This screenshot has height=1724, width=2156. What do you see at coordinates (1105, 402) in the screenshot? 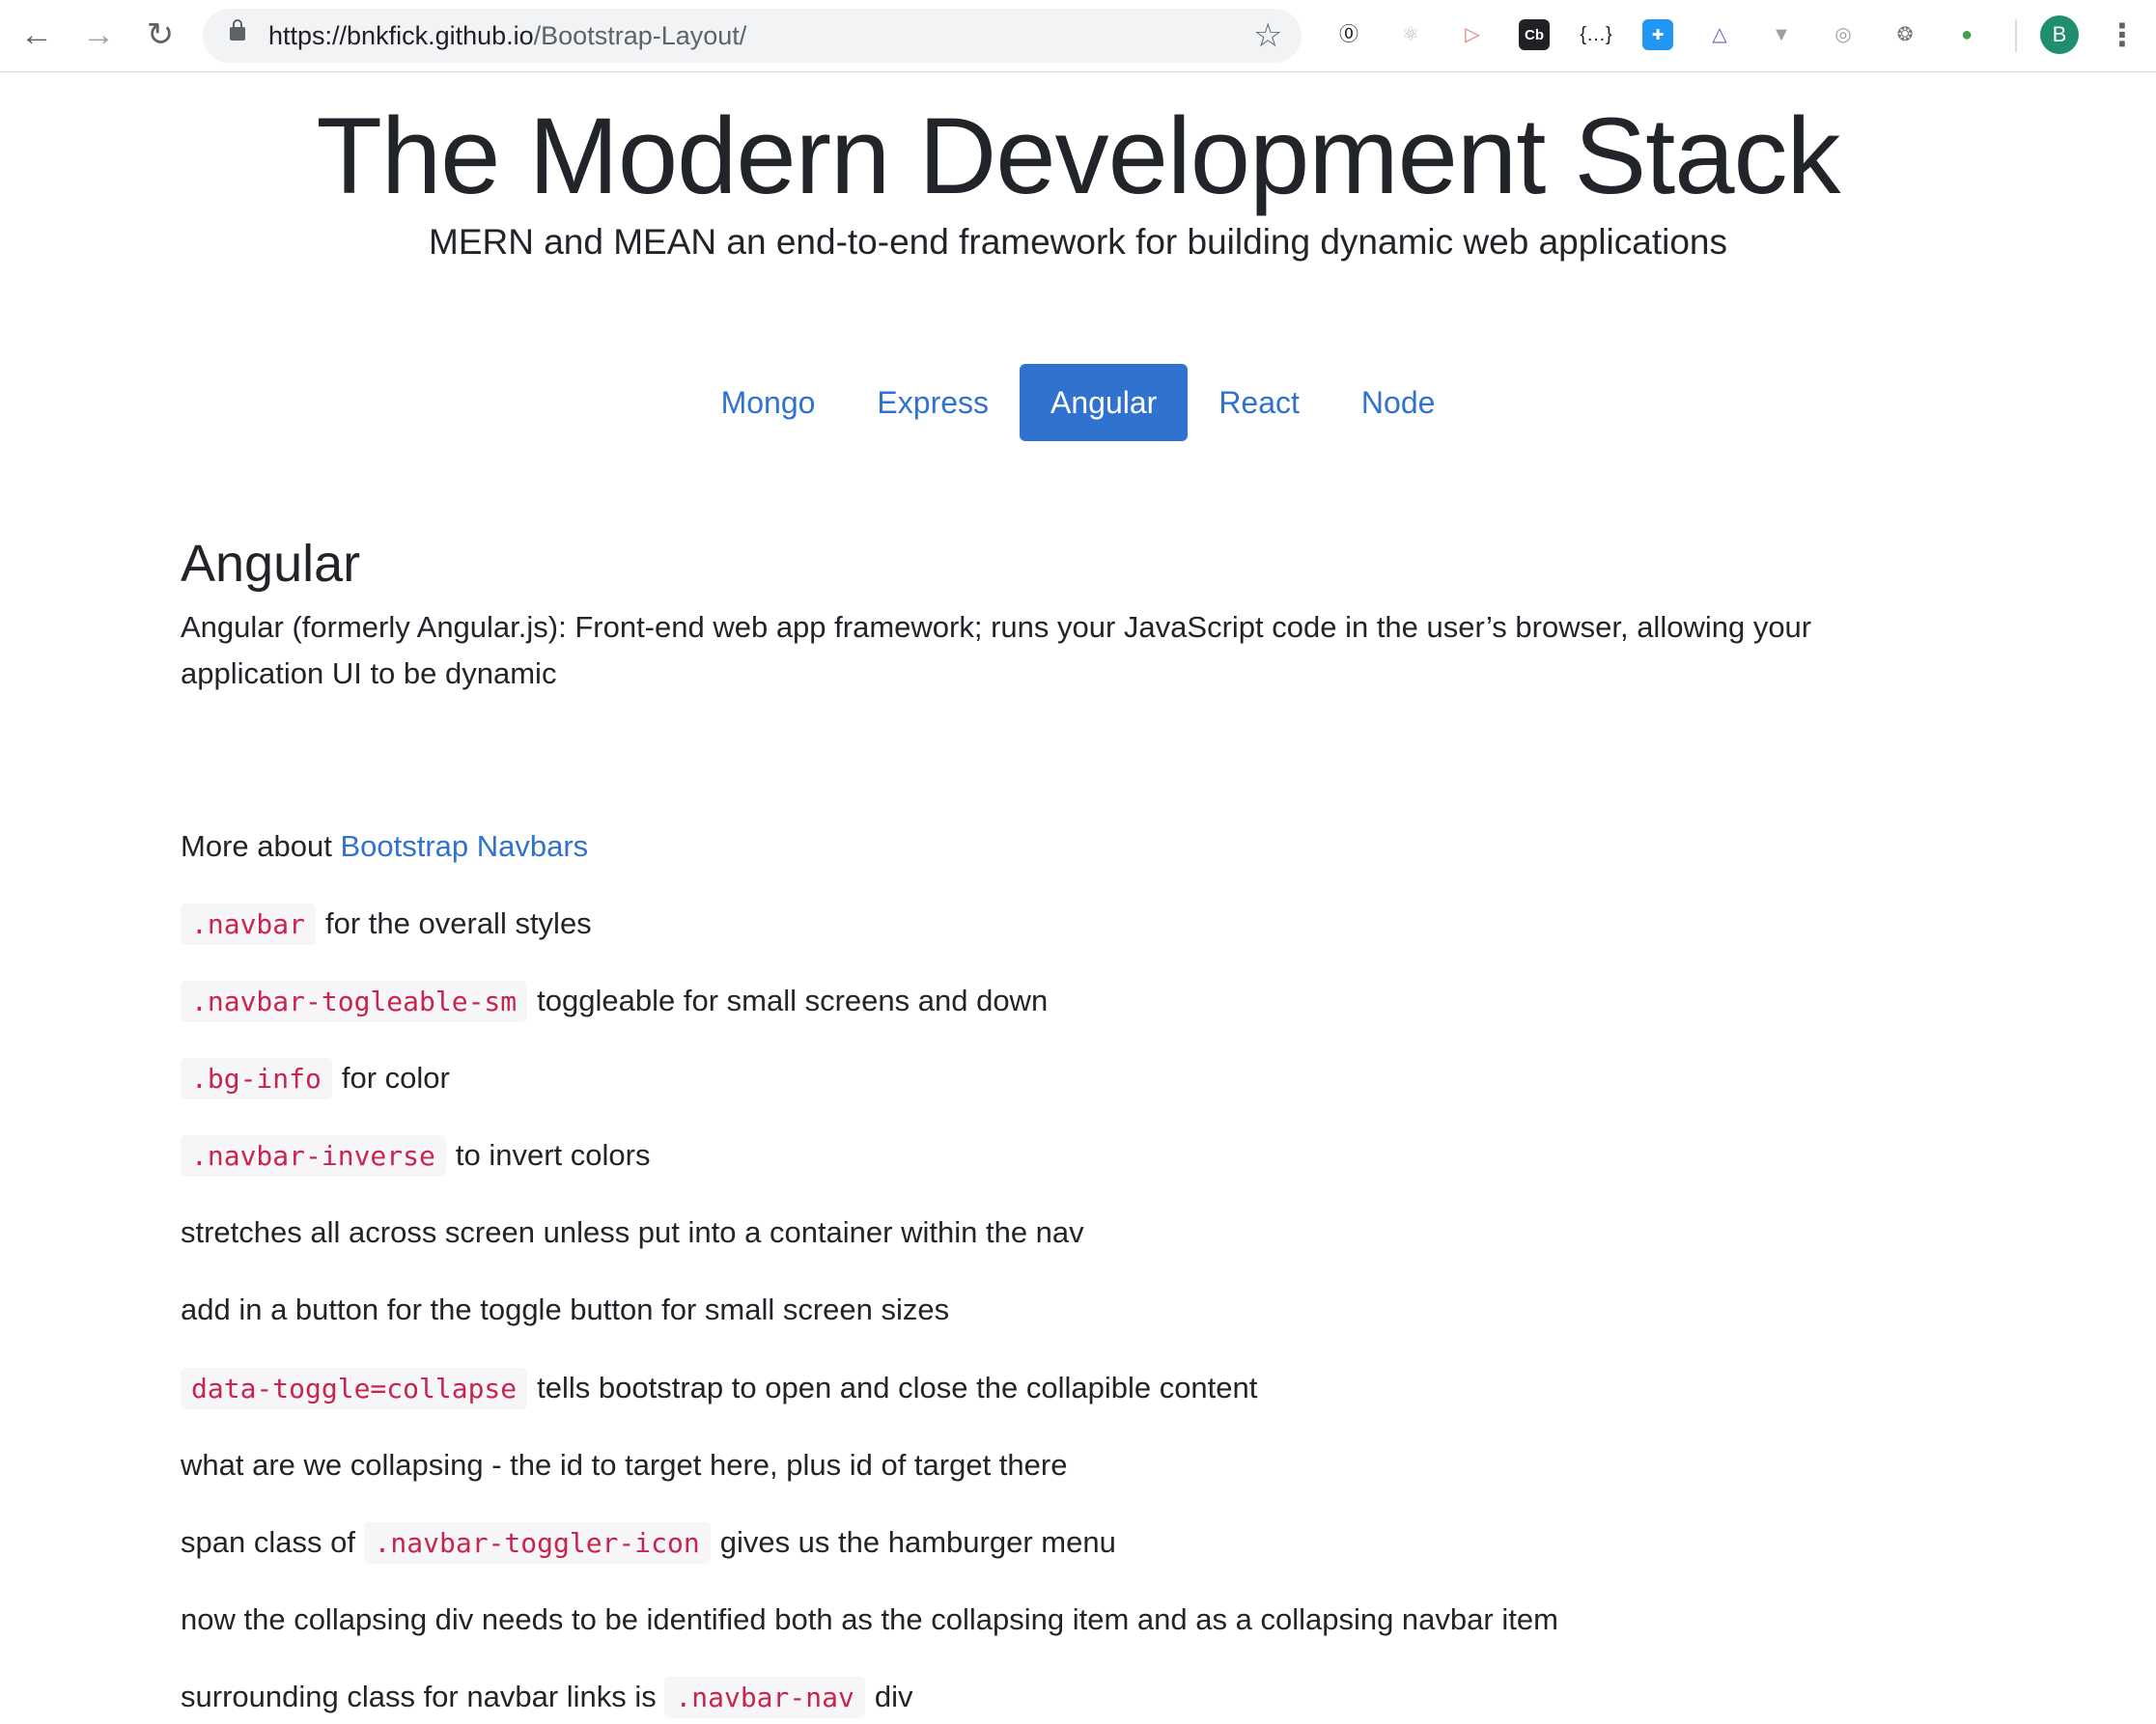
I see `tab-angular: Angular` at bounding box center [1105, 402].